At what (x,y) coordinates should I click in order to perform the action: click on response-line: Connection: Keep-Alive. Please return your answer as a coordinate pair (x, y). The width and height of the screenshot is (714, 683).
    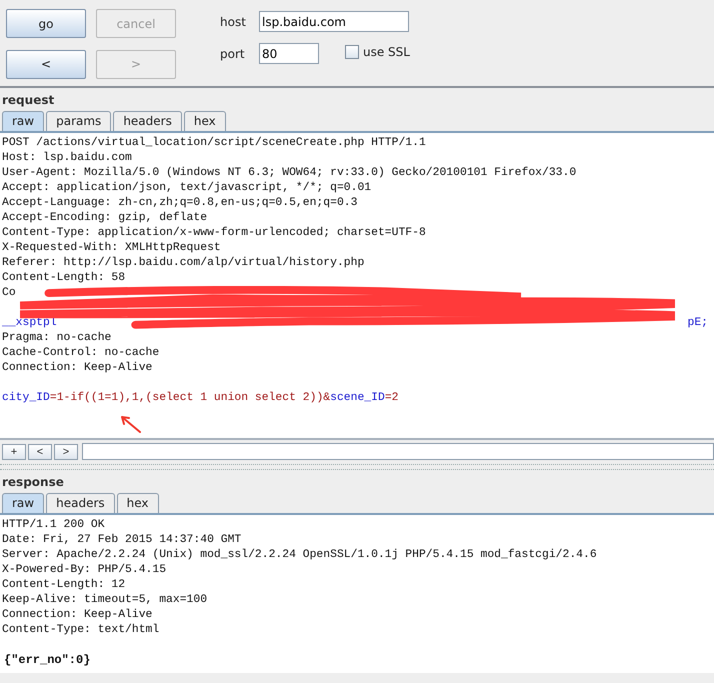
    Looking at the image, I should click on (78, 615).